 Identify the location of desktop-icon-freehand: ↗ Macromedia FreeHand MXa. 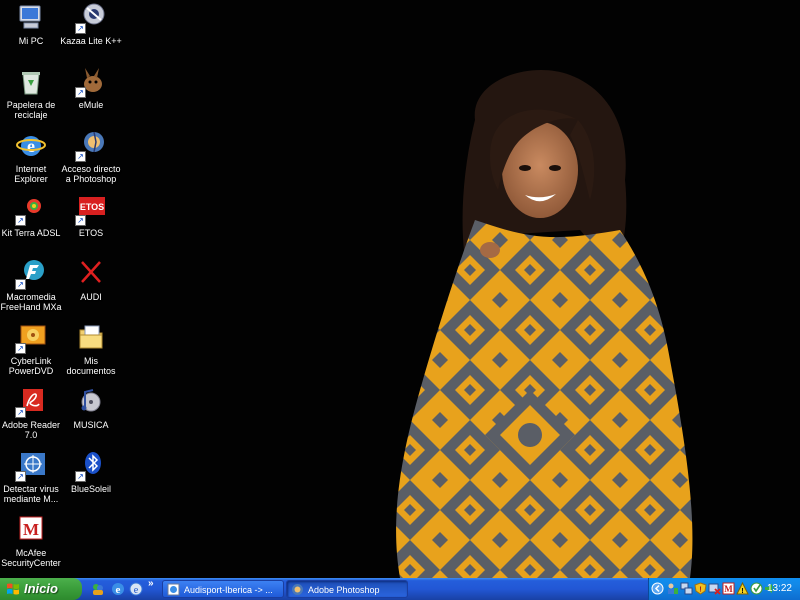
(31, 285).